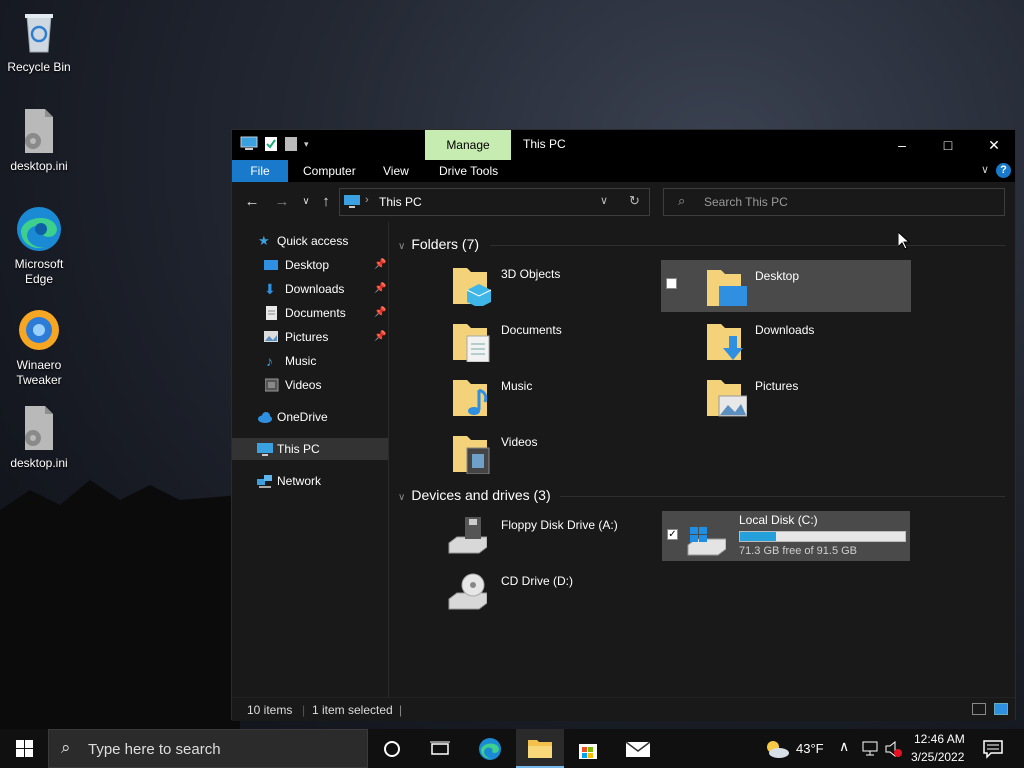 The image size is (1024, 768). I want to click on details-view-icon, so click(979, 709).